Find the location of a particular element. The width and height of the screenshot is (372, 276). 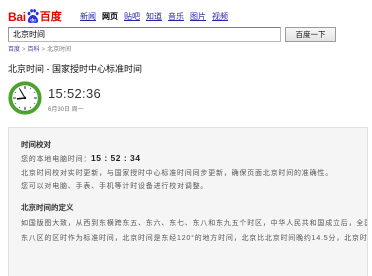

search-button: 百度一下 is located at coordinates (310, 34).